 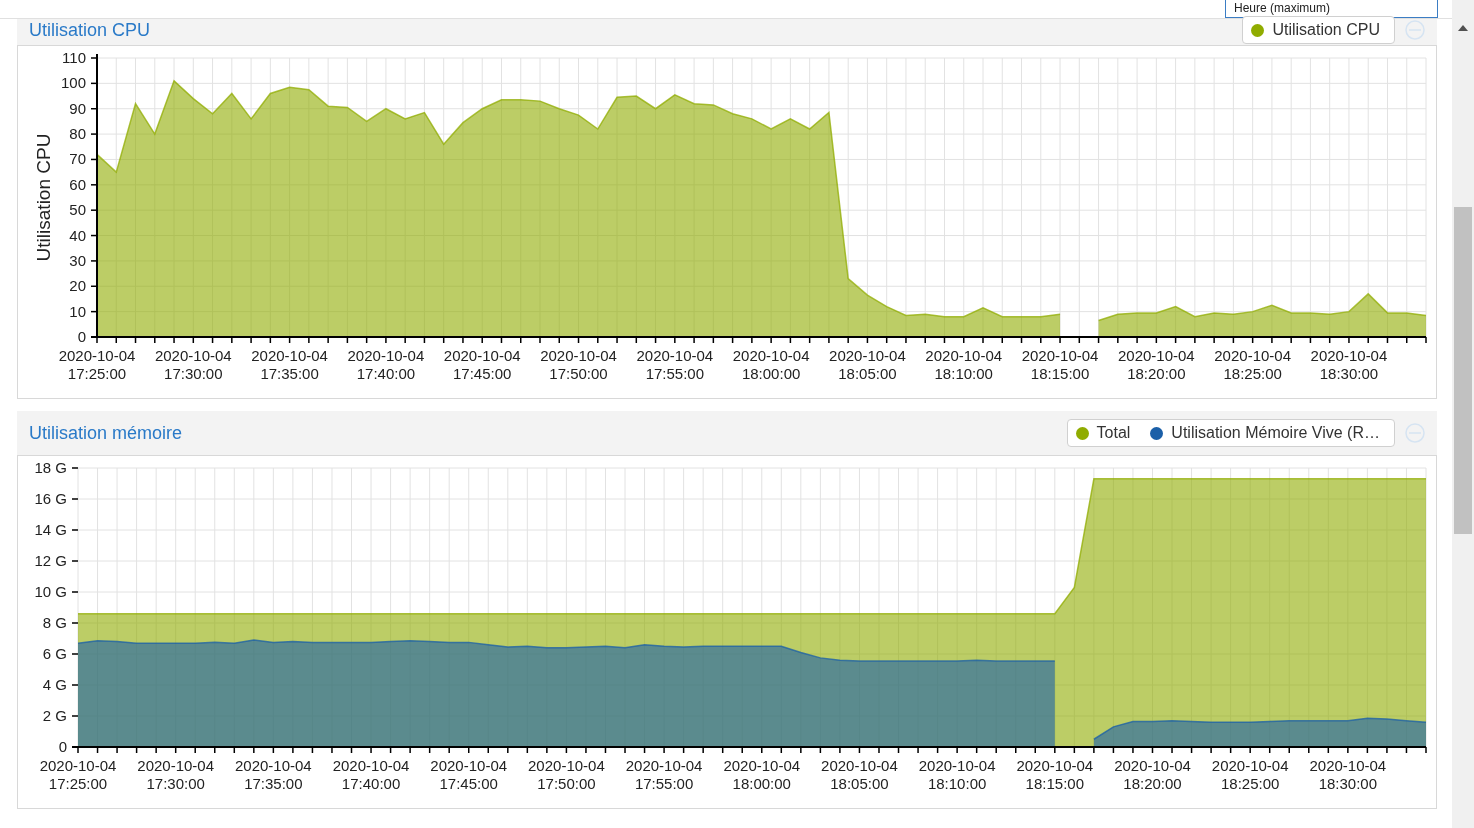 I want to click on y-tick-label: 10 G, so click(x=50, y=591).